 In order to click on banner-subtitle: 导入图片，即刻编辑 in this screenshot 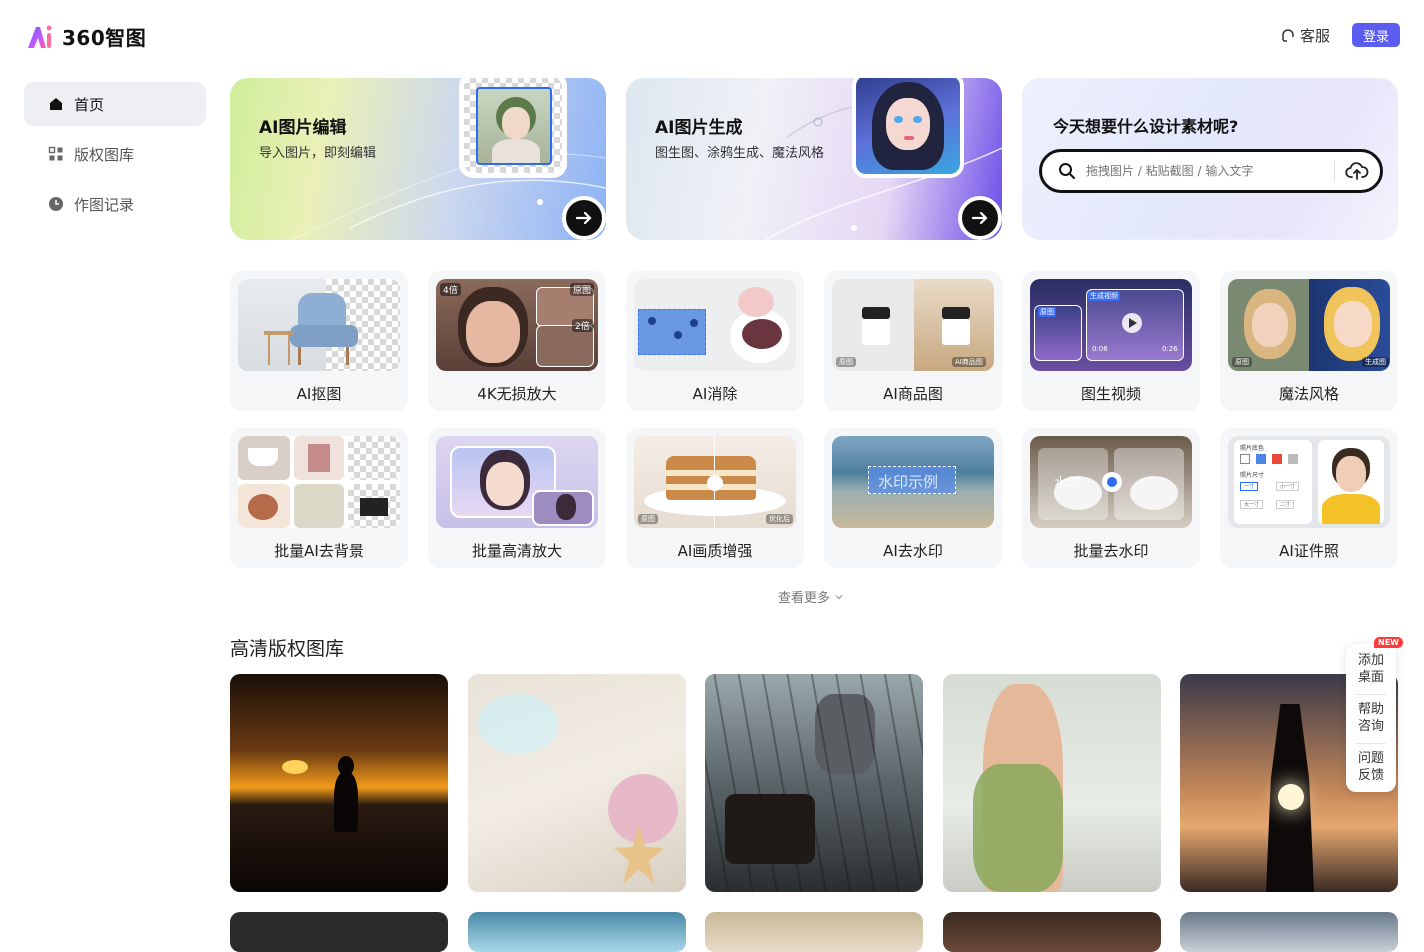, I will do `click(318, 153)`.